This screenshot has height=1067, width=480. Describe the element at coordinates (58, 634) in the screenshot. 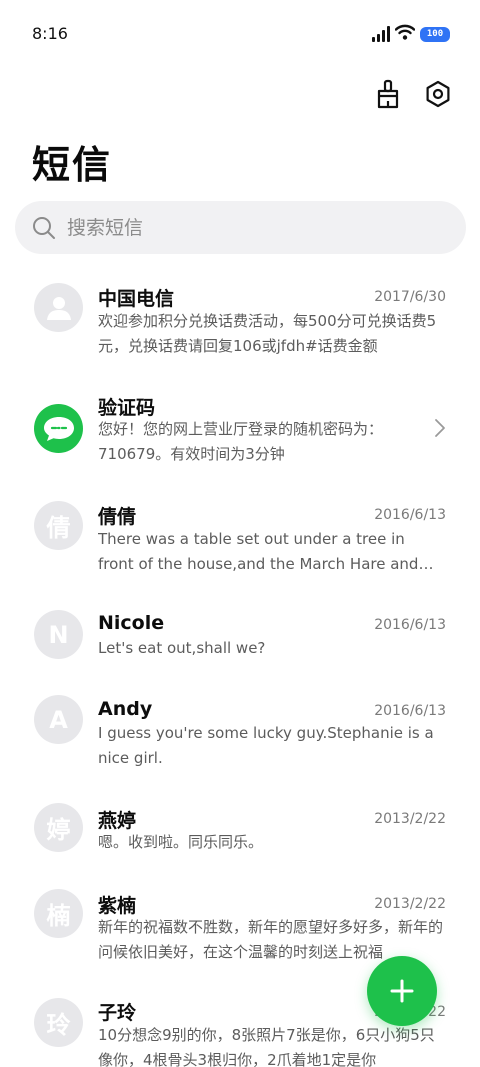

I see `contact-avatar: N` at that location.